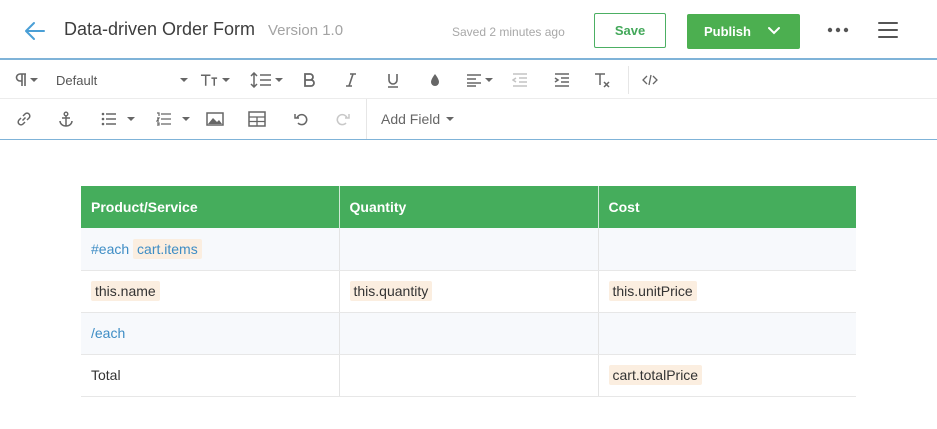 The width and height of the screenshot is (937, 429). I want to click on publish-button: Publish, so click(743, 31).